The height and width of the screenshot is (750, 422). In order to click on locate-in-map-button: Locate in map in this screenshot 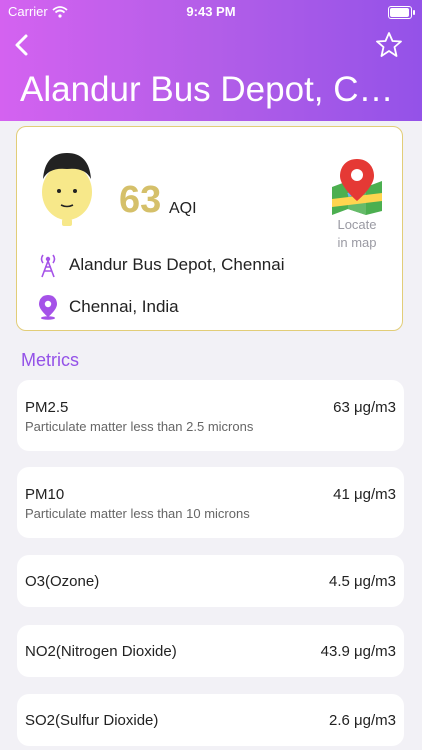, I will do `click(357, 204)`.